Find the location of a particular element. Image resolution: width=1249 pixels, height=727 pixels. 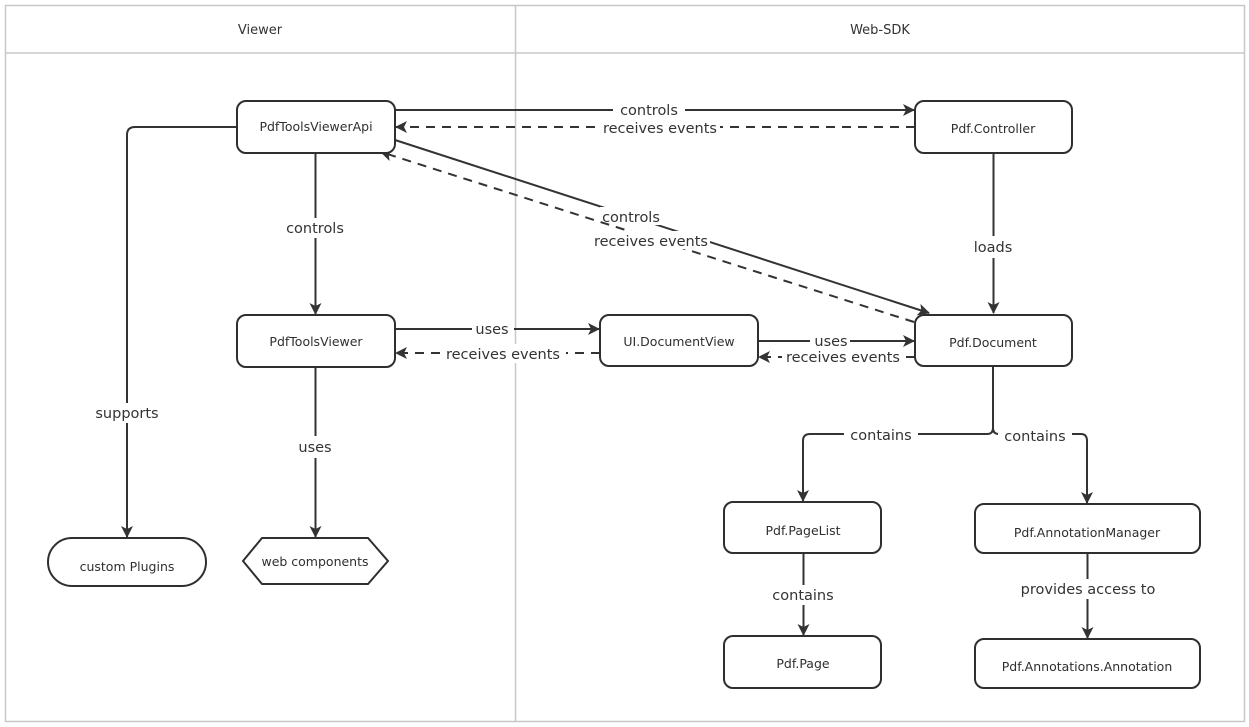

edge-document-annotmgr: contains is located at coordinates (1042, 465).